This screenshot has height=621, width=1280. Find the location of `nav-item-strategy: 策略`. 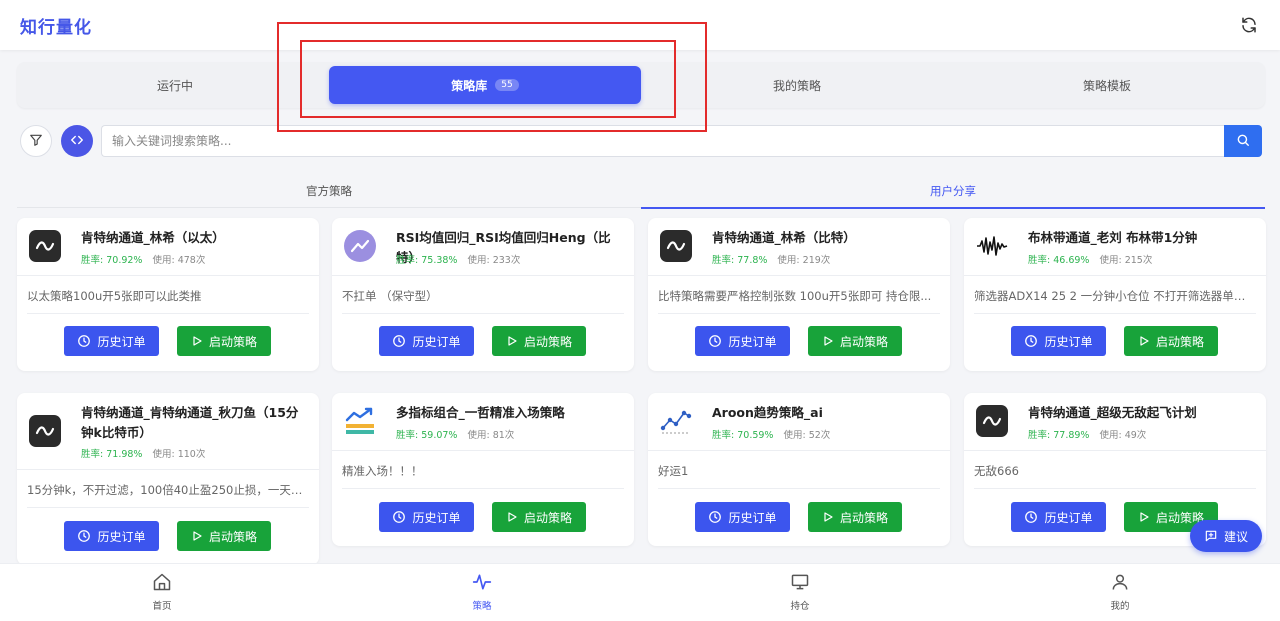

nav-item-strategy: 策略 is located at coordinates (482, 592).